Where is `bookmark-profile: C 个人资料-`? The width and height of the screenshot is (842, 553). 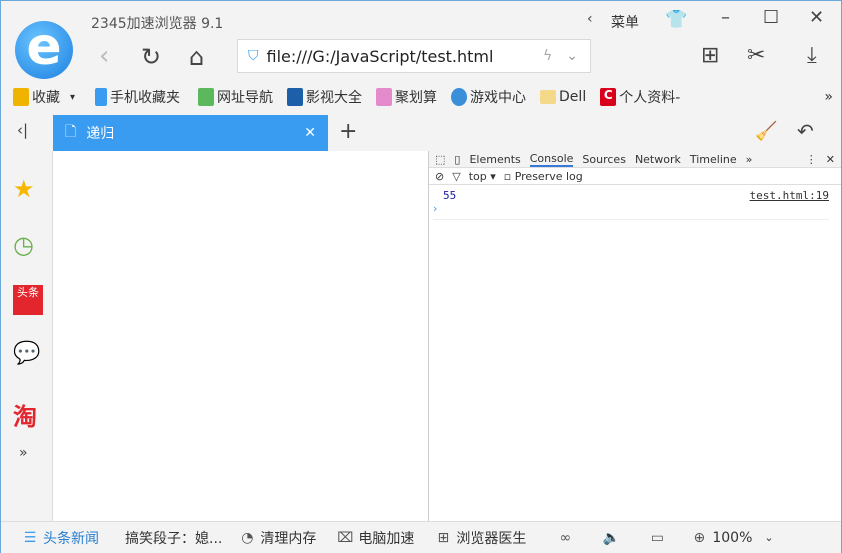 bookmark-profile: C 个人资料- is located at coordinates (640, 97).